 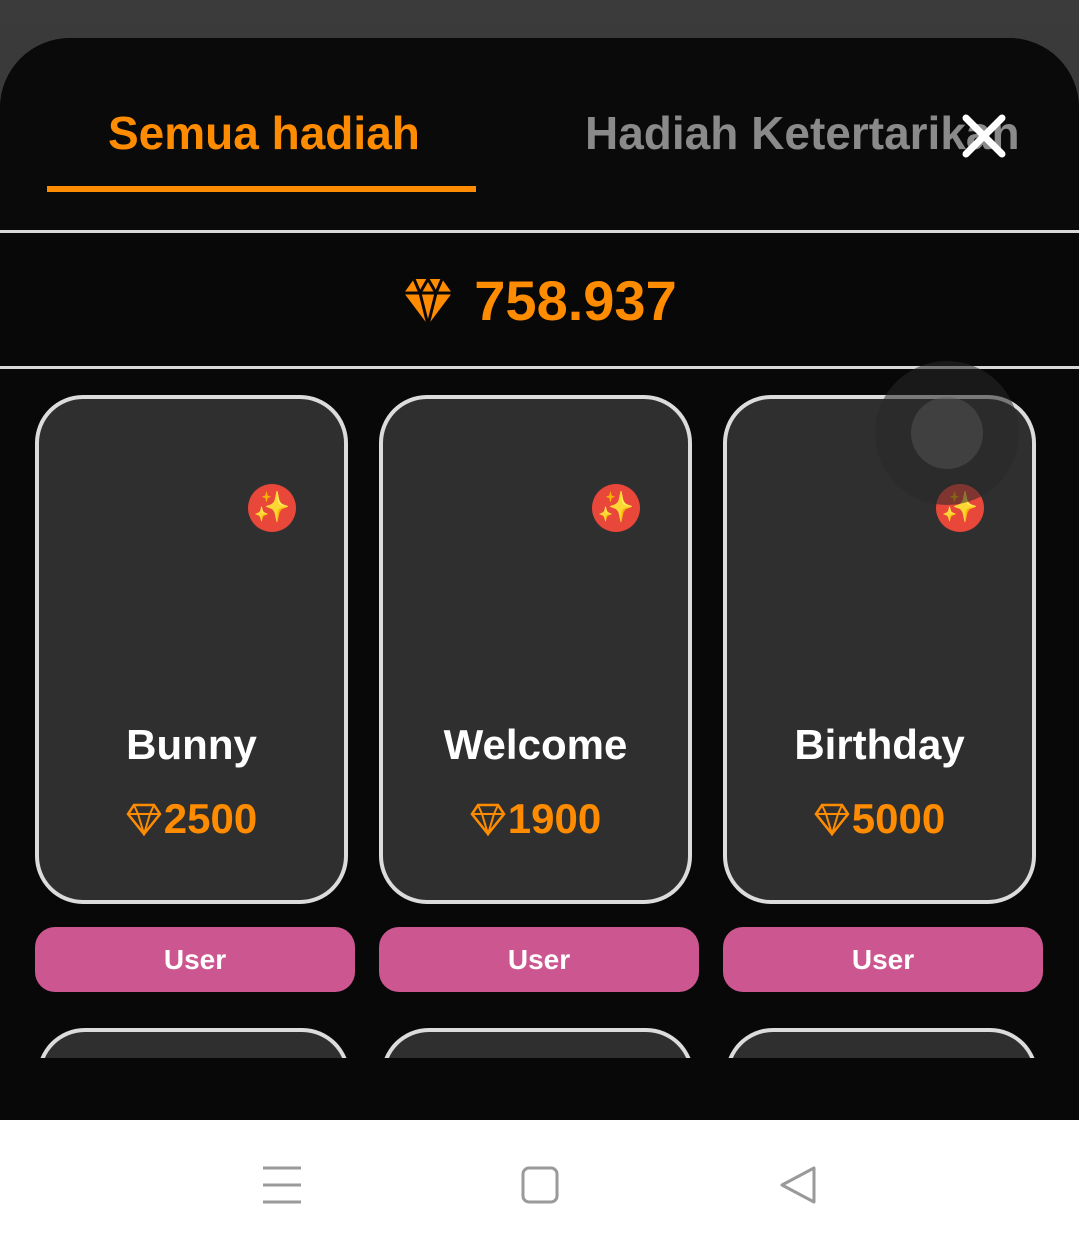 I want to click on balance-value: 758.937, so click(x=575, y=300).